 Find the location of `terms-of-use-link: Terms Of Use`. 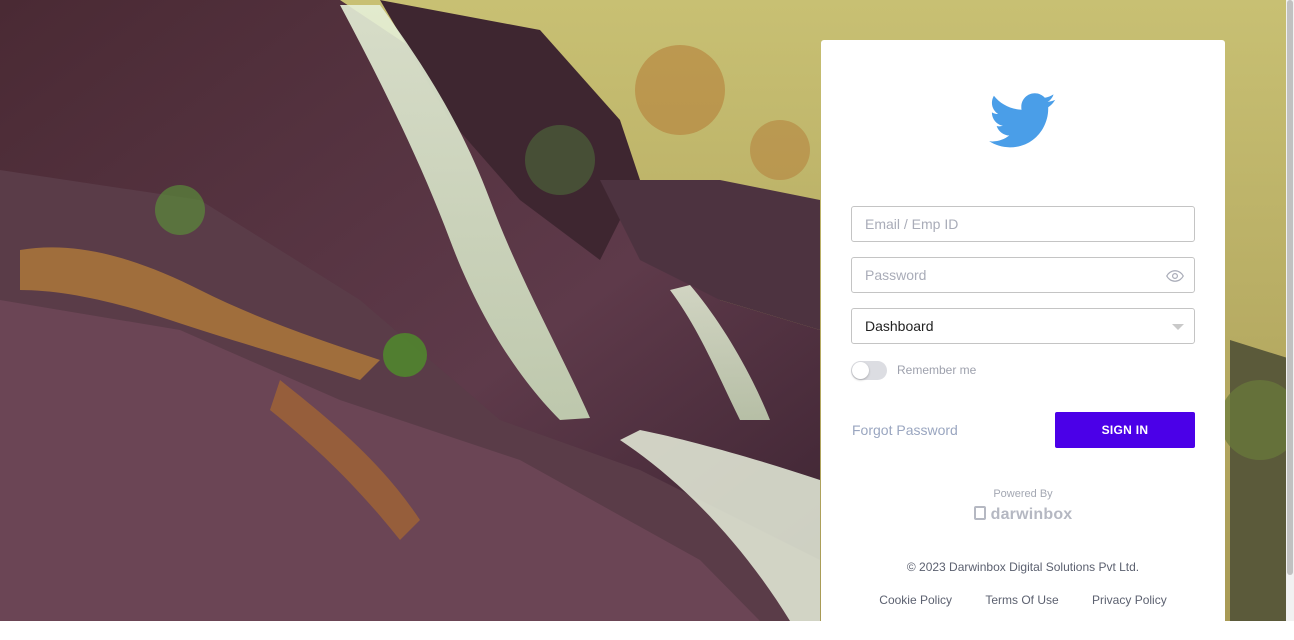

terms-of-use-link: Terms Of Use is located at coordinates (1021, 600).